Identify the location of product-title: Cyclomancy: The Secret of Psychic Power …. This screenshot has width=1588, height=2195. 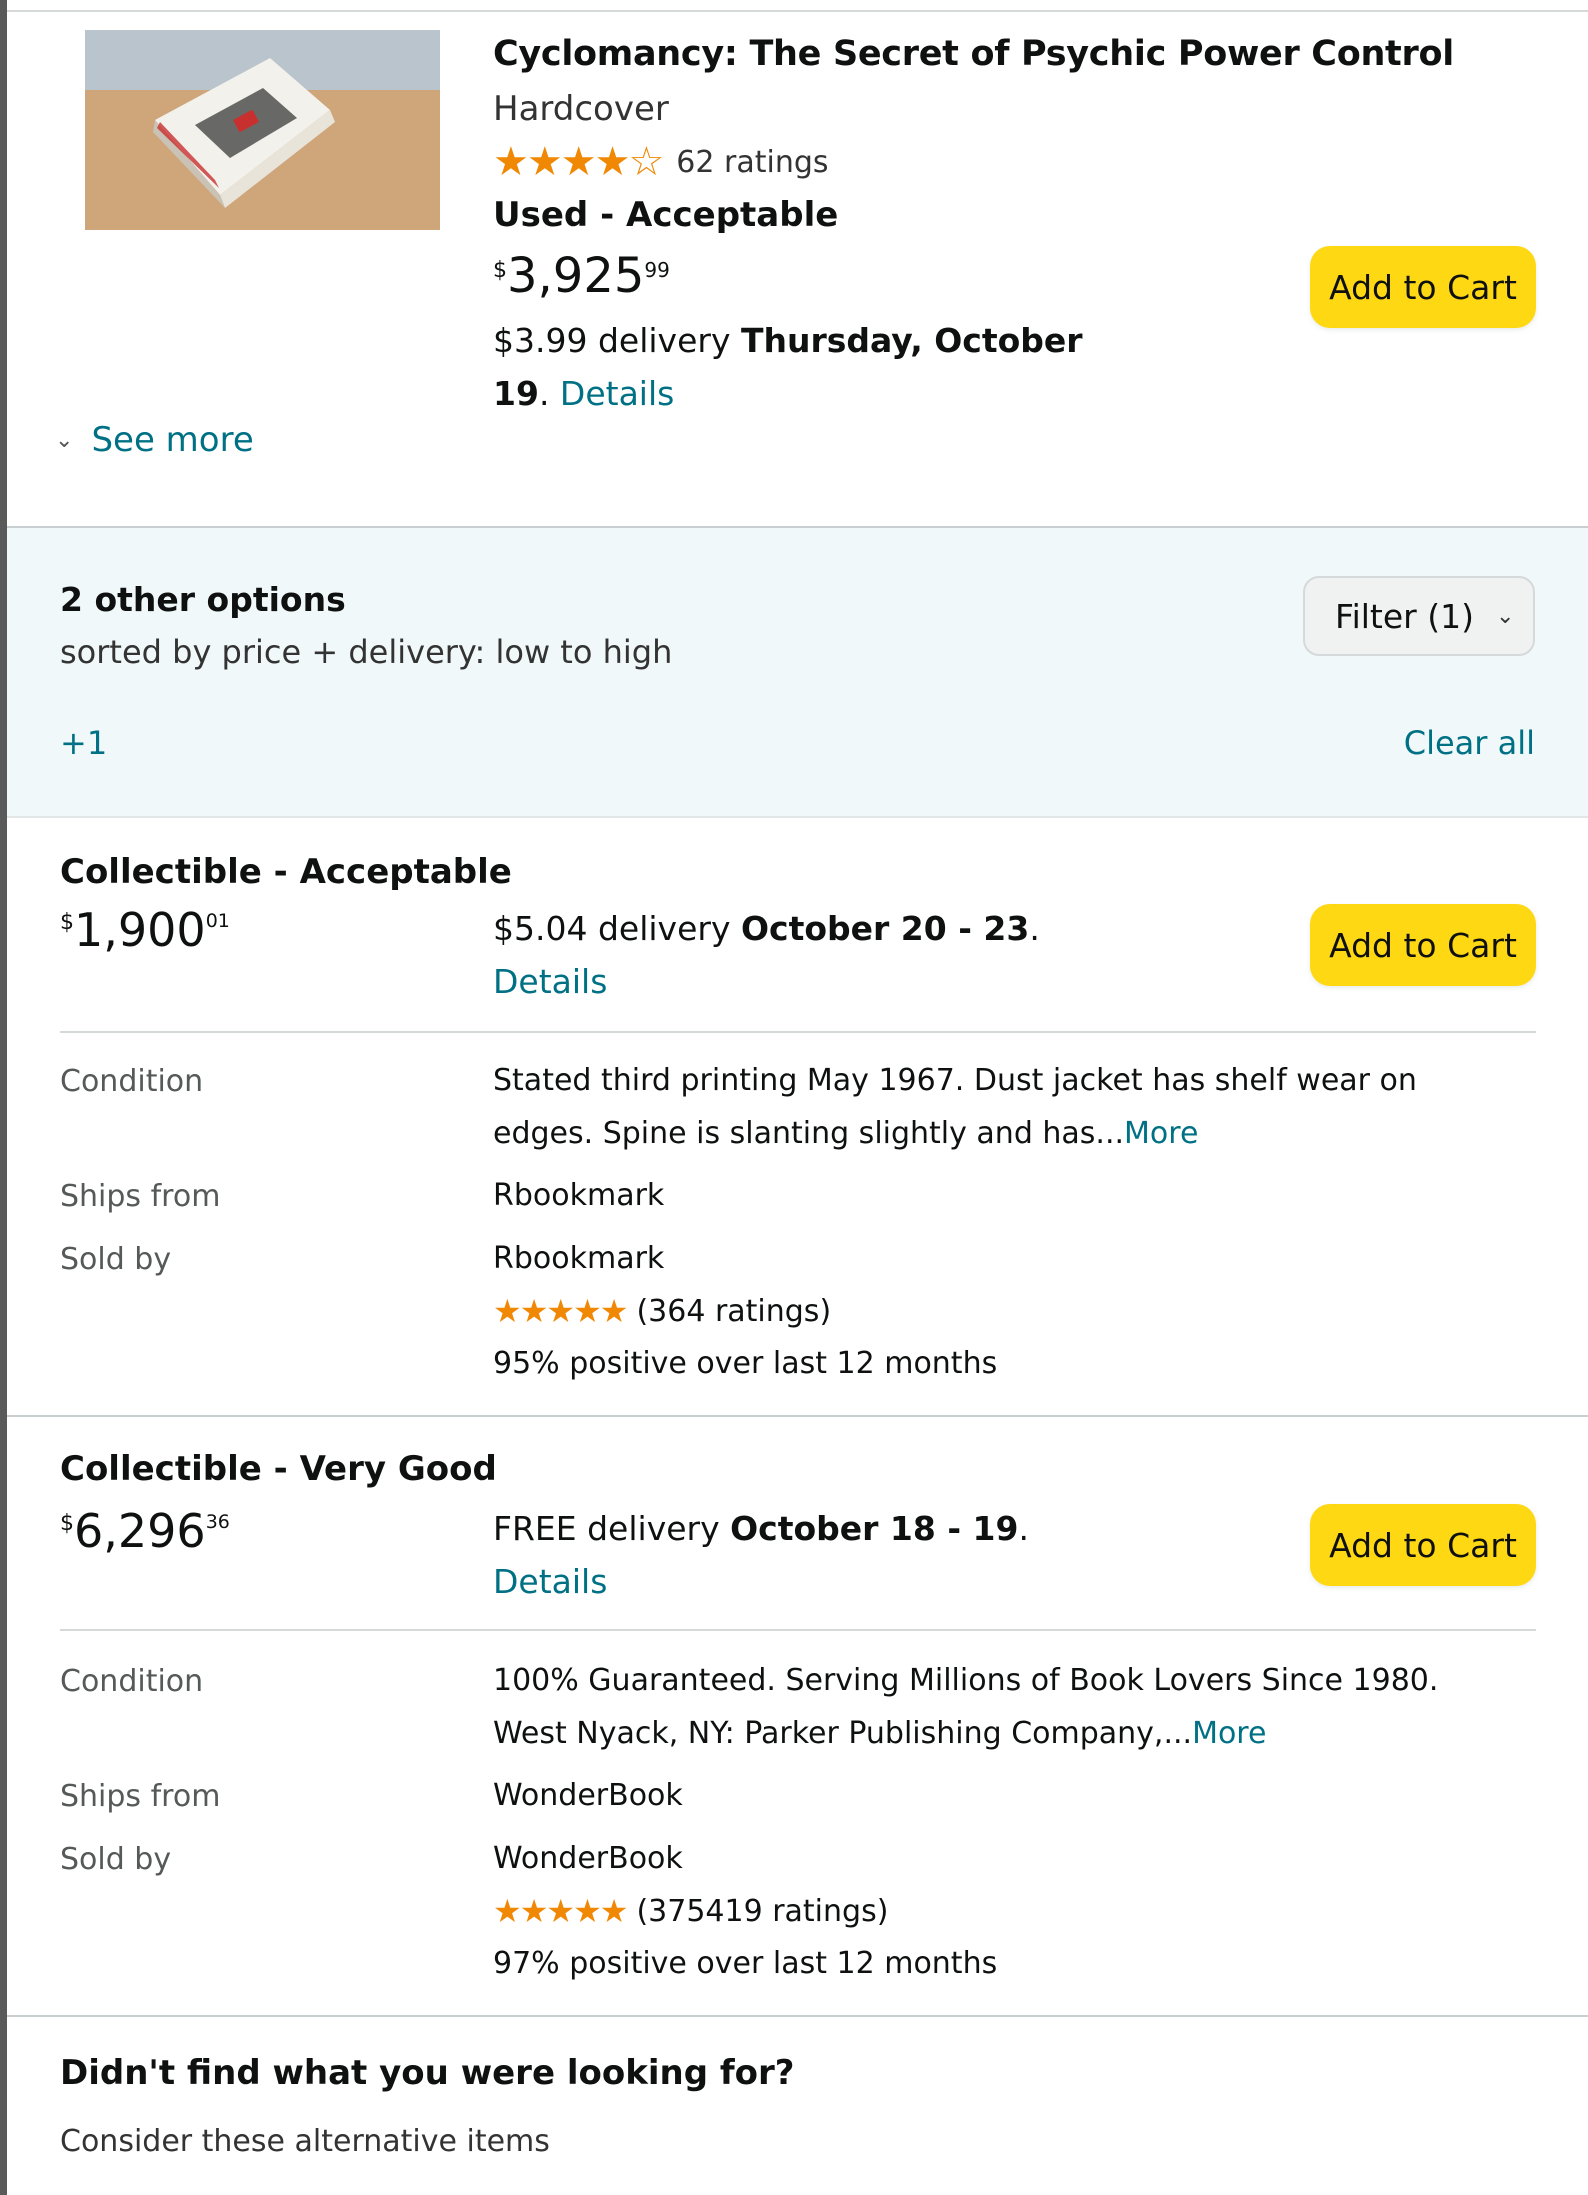
(973, 54).